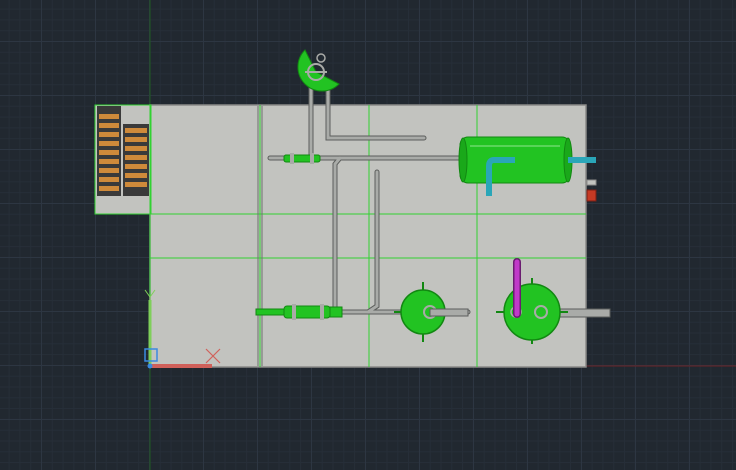 The height and width of the screenshot is (470, 736). What do you see at coordinates (302, 158) in the screenshot?
I see `inline-filter-top` at bounding box center [302, 158].